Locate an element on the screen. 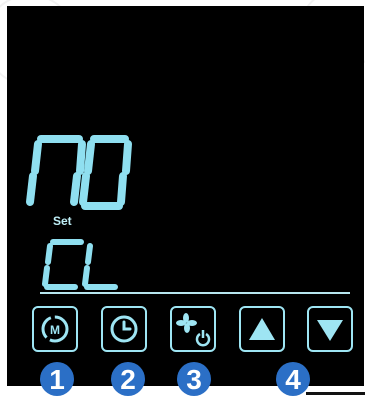  fan-power-icon is located at coordinates (193, 330).